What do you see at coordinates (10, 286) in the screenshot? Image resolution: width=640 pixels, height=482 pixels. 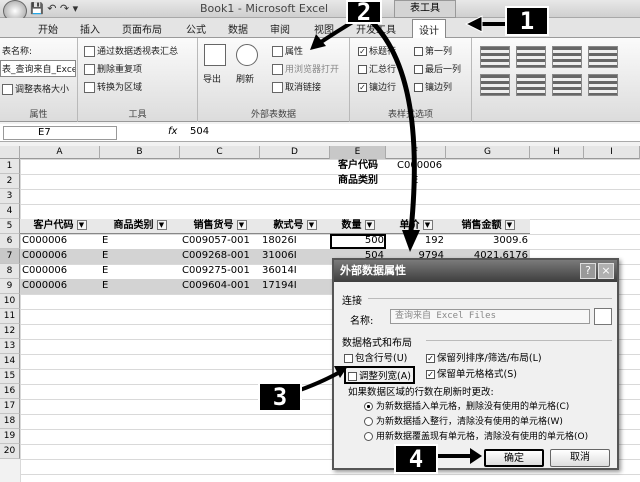 I see `row-header: 9` at bounding box center [10, 286].